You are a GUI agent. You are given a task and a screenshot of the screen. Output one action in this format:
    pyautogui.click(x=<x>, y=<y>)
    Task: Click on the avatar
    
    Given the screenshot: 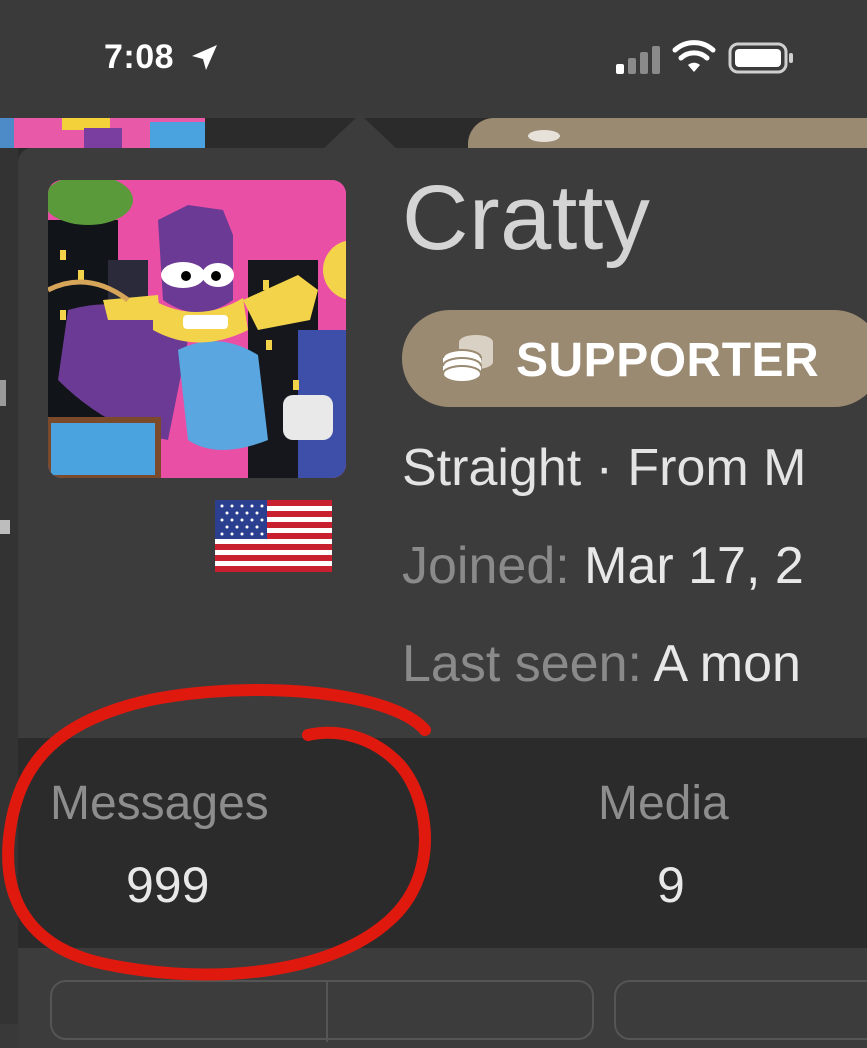 What is the action you would take?
    pyautogui.click(x=197, y=329)
    